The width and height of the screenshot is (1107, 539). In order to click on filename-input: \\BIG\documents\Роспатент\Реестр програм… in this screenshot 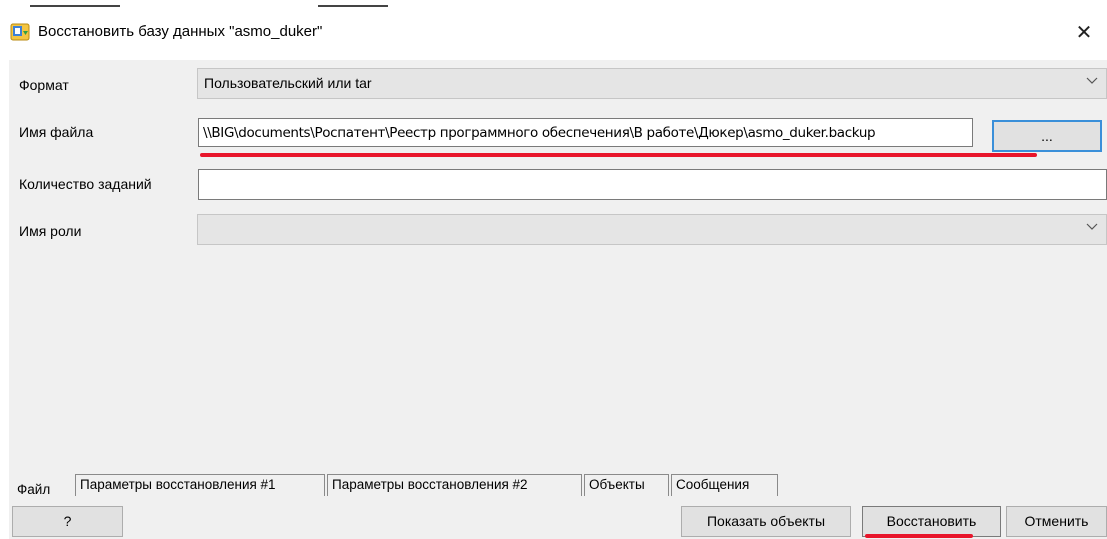, I will do `click(585, 132)`.